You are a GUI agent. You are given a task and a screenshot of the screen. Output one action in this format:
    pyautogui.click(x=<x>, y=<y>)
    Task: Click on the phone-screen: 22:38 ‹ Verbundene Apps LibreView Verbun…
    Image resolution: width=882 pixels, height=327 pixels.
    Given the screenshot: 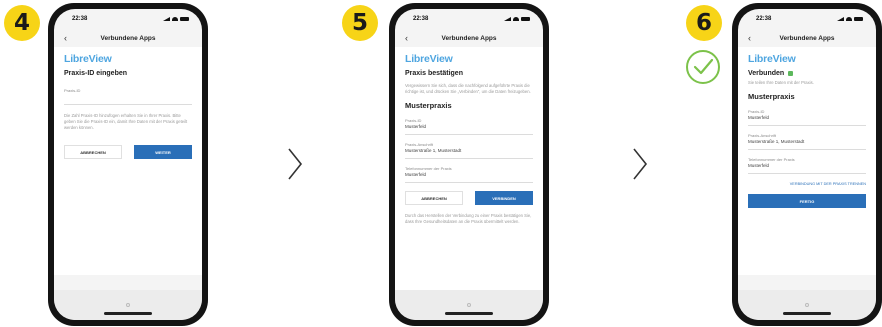 What is the action you would take?
    pyautogui.click(x=807, y=164)
    